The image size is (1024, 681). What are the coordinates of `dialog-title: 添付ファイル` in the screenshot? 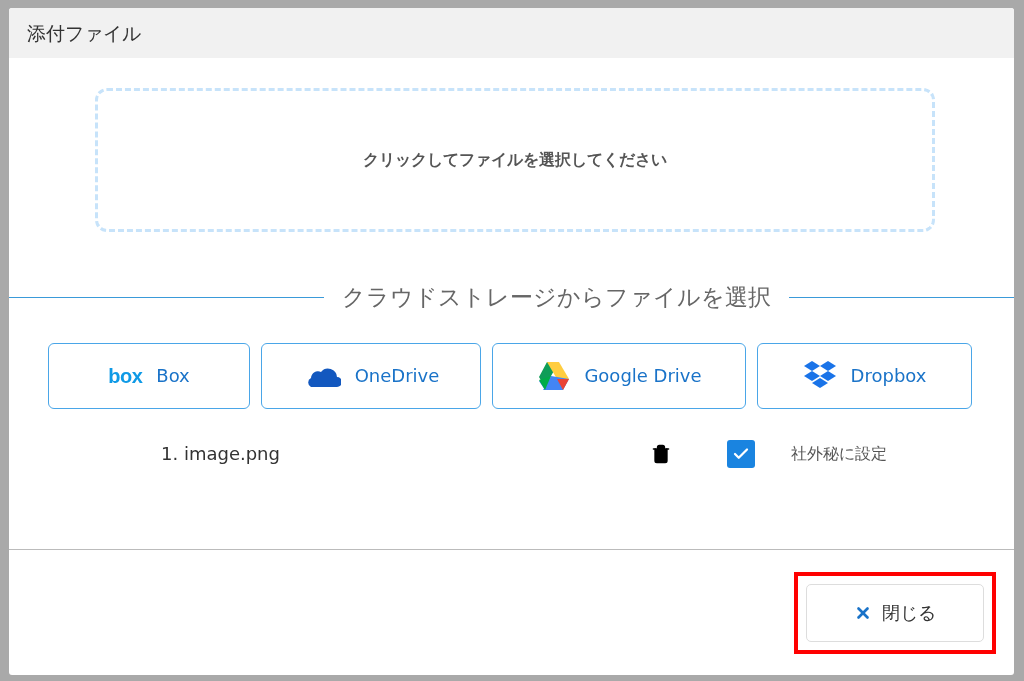 It's located at (84, 33).